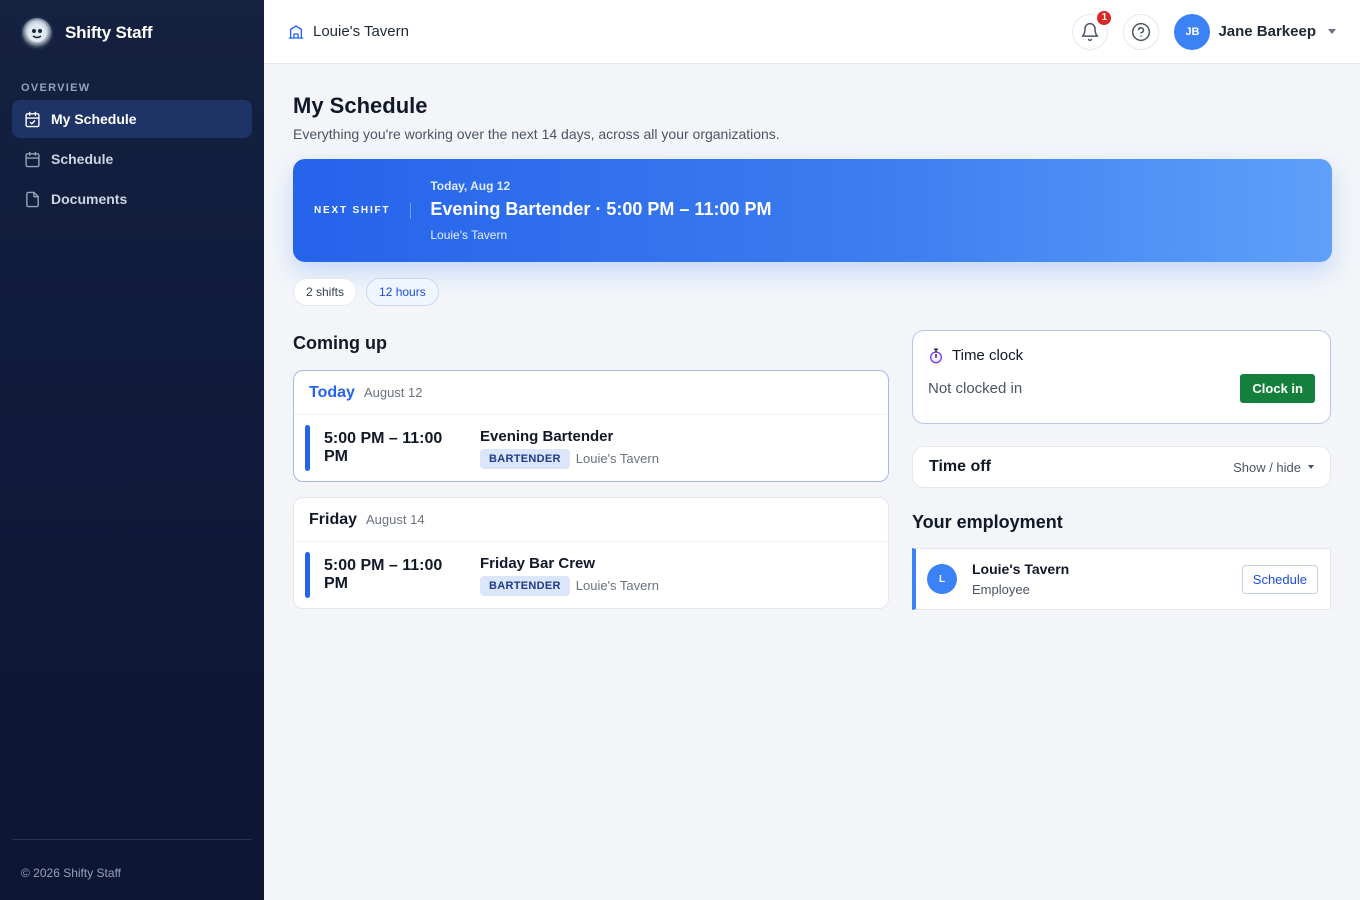  What do you see at coordinates (1093, 29) in the screenshot?
I see `notifications-button: 1` at bounding box center [1093, 29].